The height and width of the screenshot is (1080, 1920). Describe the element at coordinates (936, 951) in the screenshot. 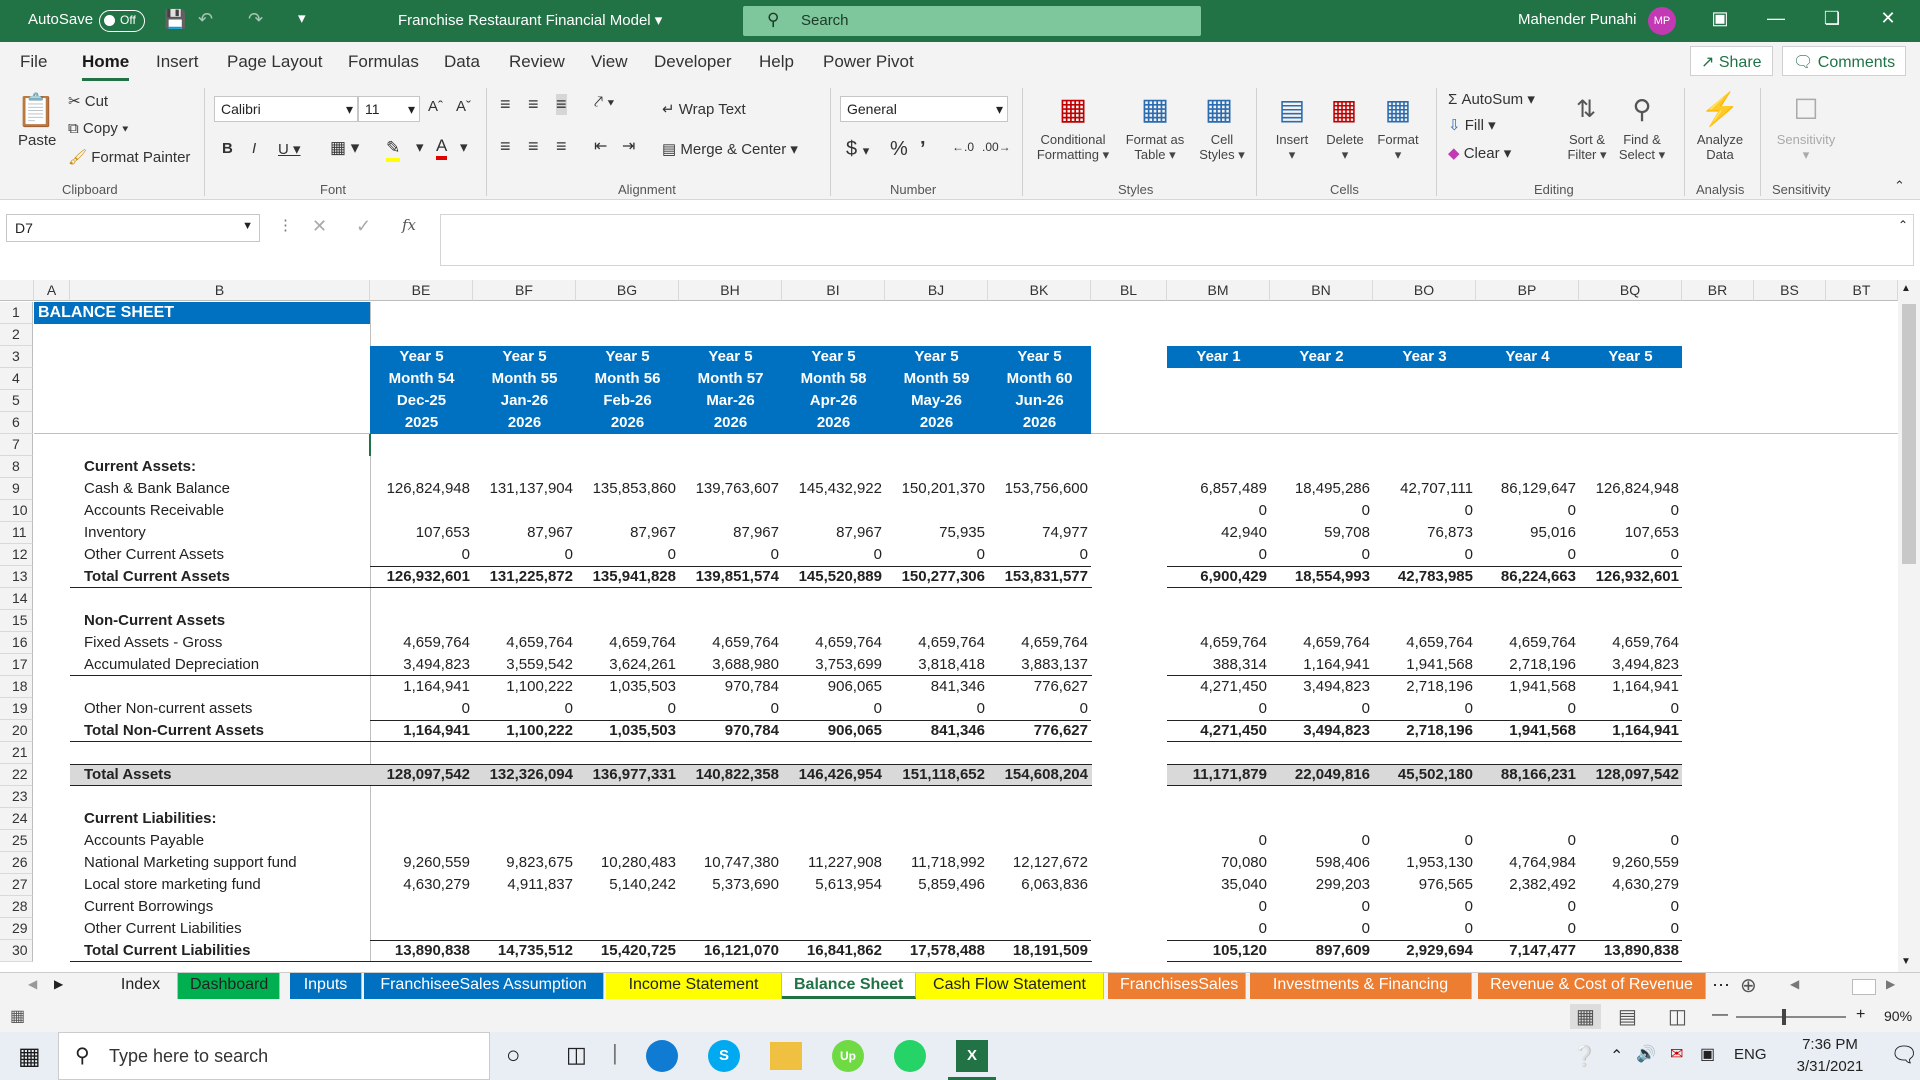

I see `monthly-value: 17,578,488` at that location.